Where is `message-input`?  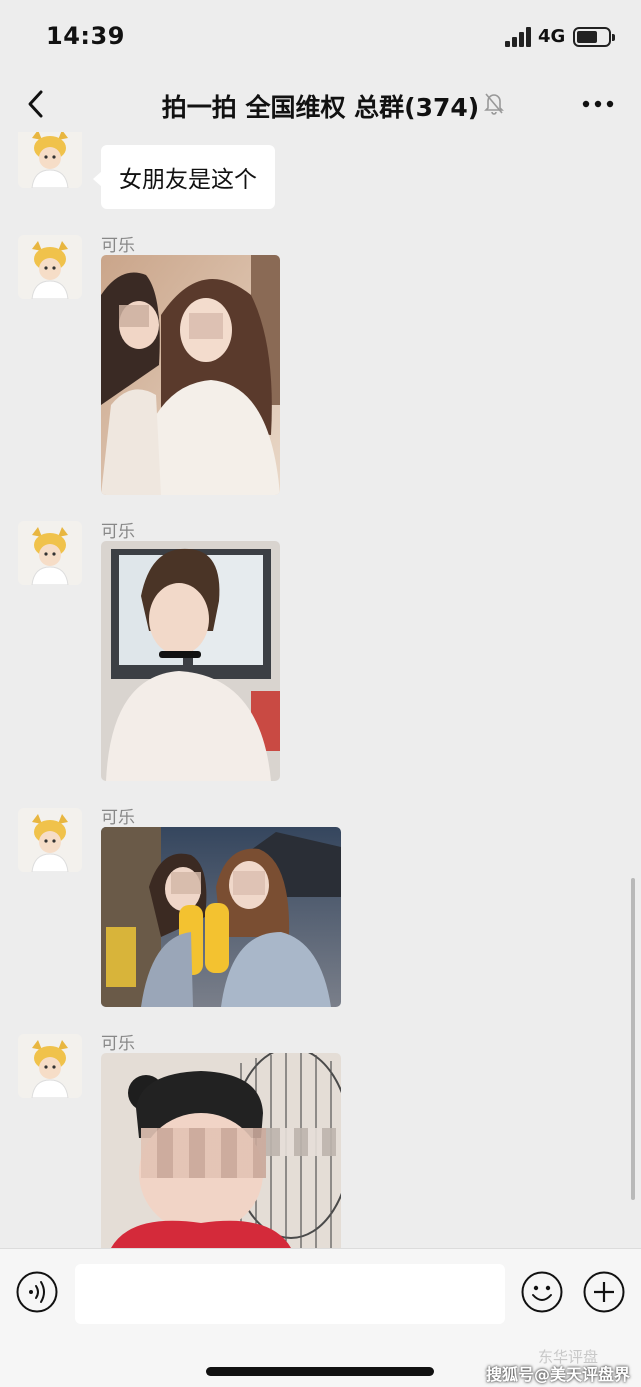 message-input is located at coordinates (290, 1294).